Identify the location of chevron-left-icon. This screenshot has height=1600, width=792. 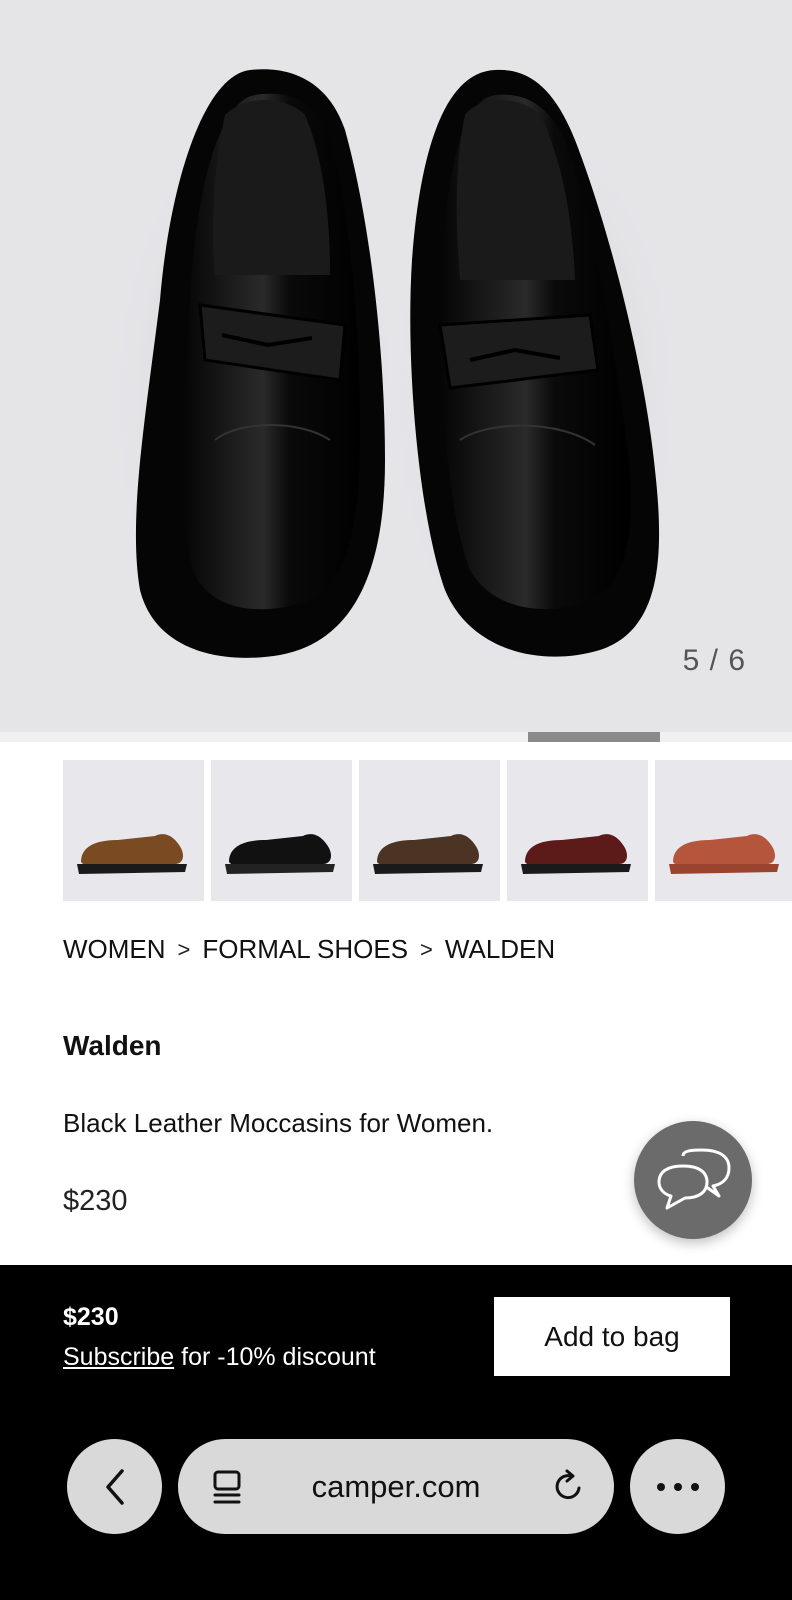
(114, 1486).